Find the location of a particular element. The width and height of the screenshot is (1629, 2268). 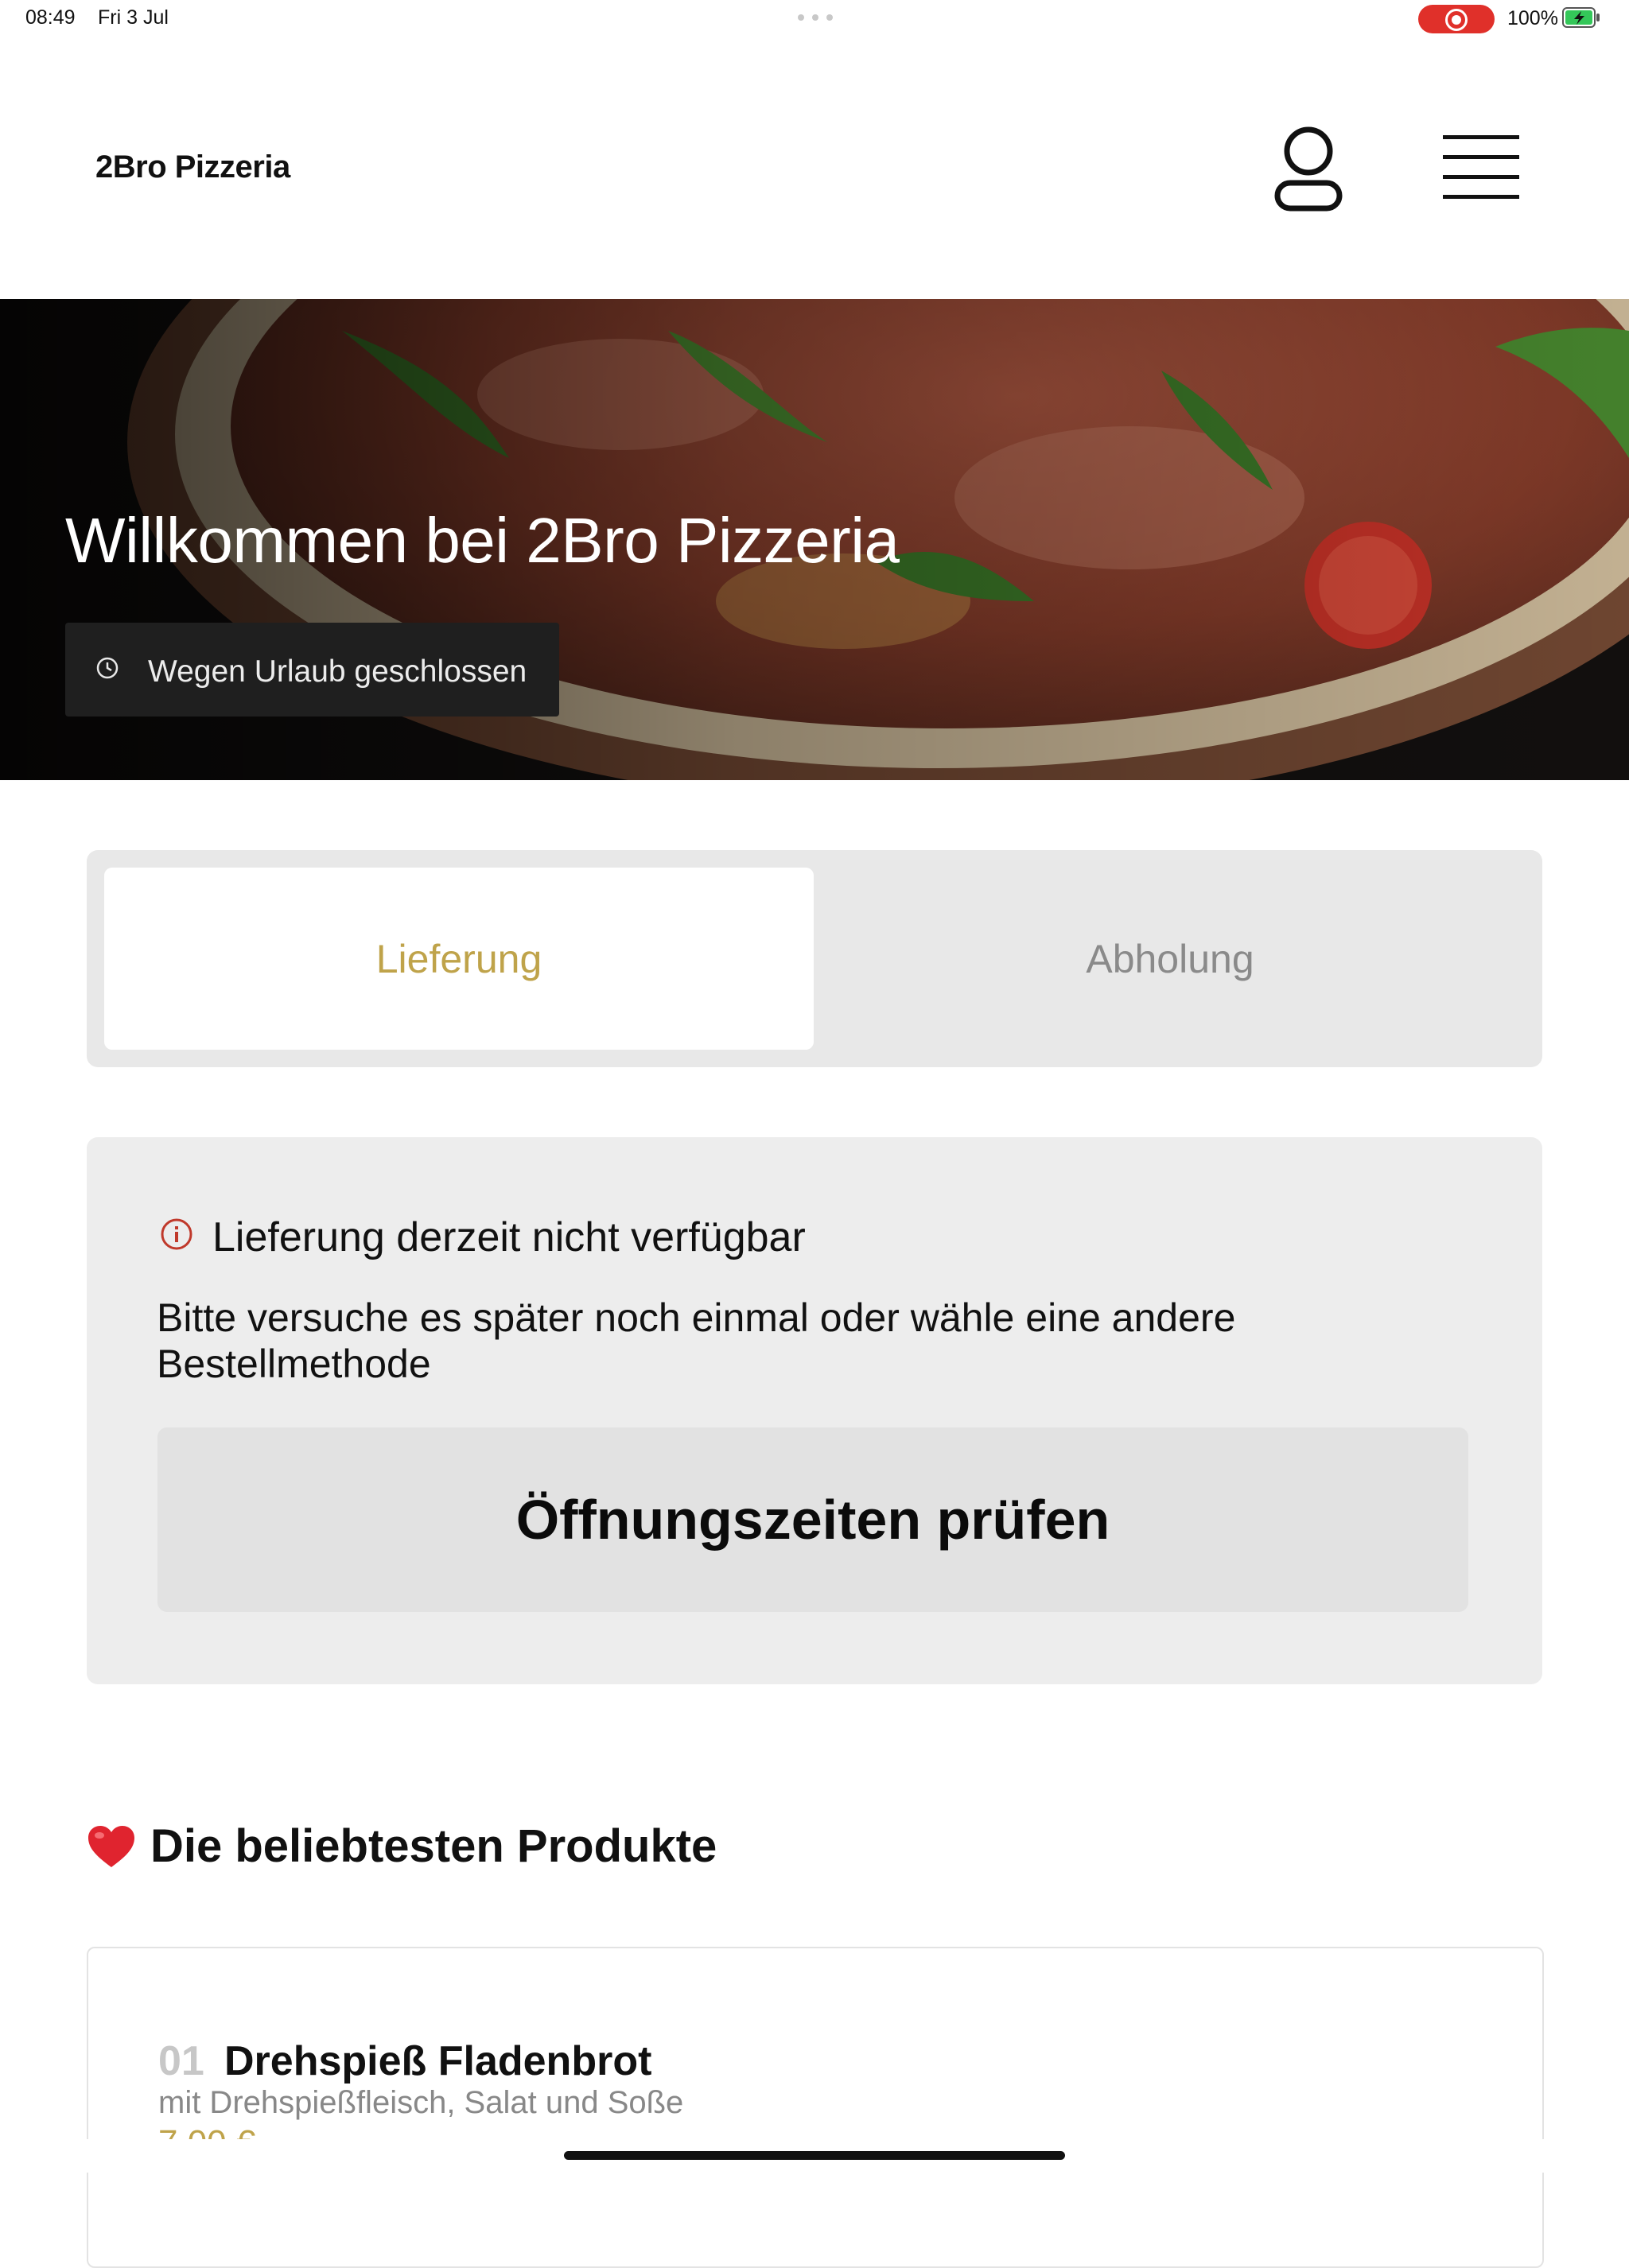

status-bar: 08:49 Fri 3 Jul 100% is located at coordinates (814, 19).